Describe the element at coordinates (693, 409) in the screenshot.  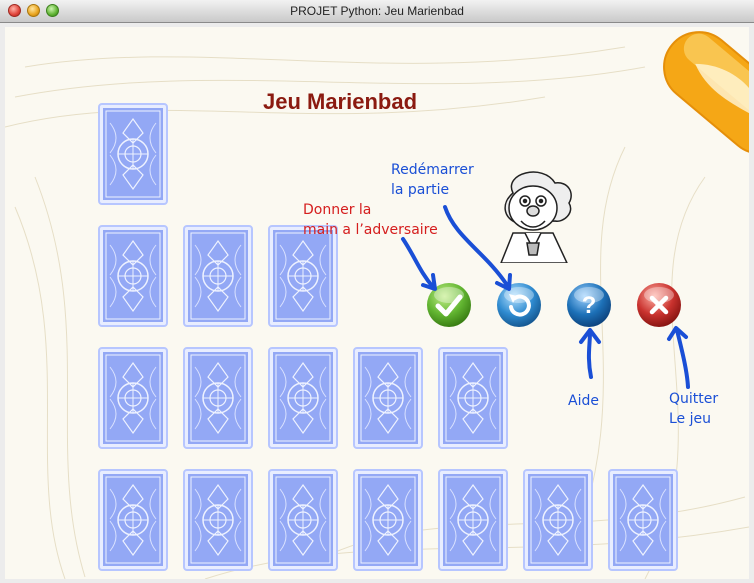
I see `quit-annotation: Quitter Le jeu` at that location.